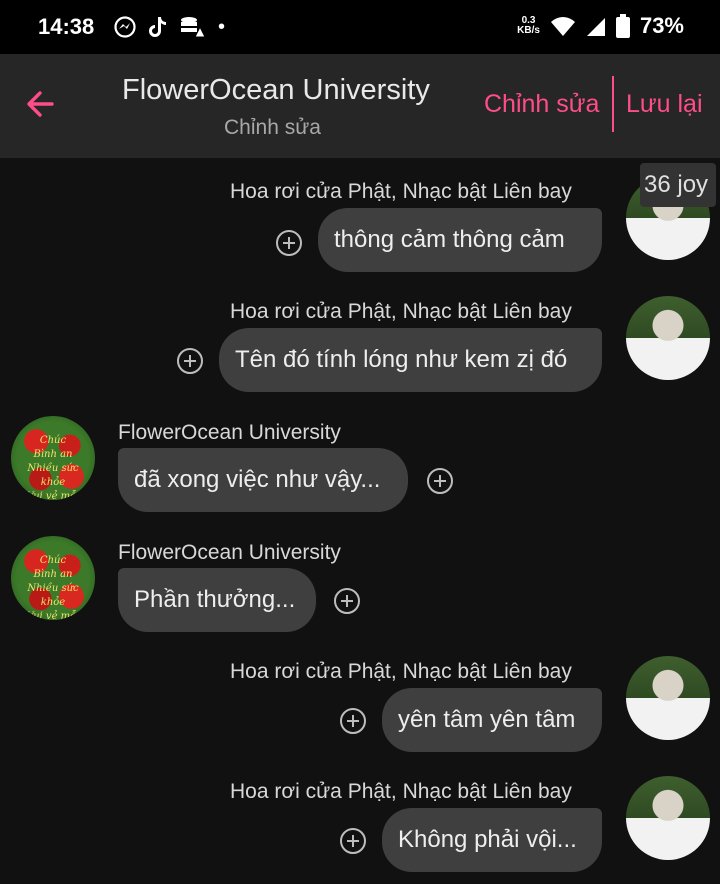  What do you see at coordinates (595, 27) in the screenshot?
I see `cellular-signal-icon` at bounding box center [595, 27].